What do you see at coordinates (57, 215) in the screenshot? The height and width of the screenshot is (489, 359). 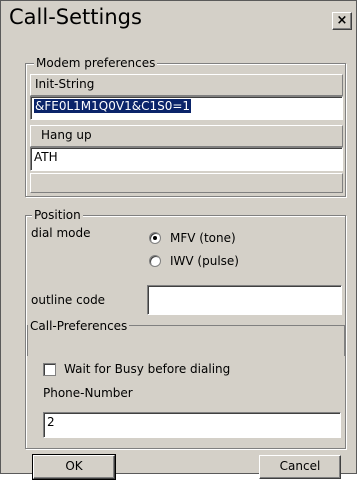 I see `position-legend: Position` at bounding box center [57, 215].